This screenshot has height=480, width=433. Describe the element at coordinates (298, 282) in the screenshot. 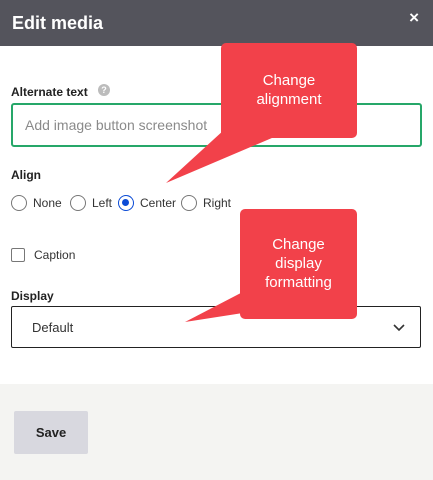

I see `callout-2-line: formatting` at that location.